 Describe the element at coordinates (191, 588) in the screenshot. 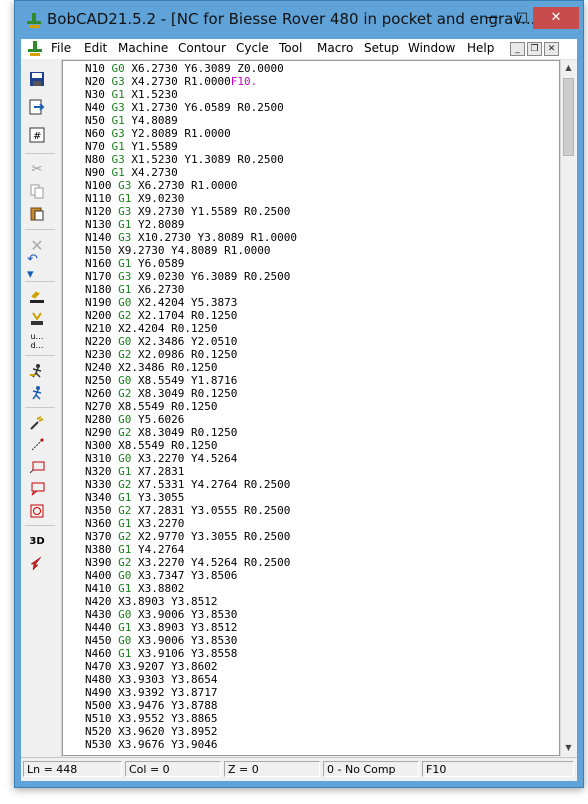

I see `code-line: N410 G1 X3.8802` at that location.